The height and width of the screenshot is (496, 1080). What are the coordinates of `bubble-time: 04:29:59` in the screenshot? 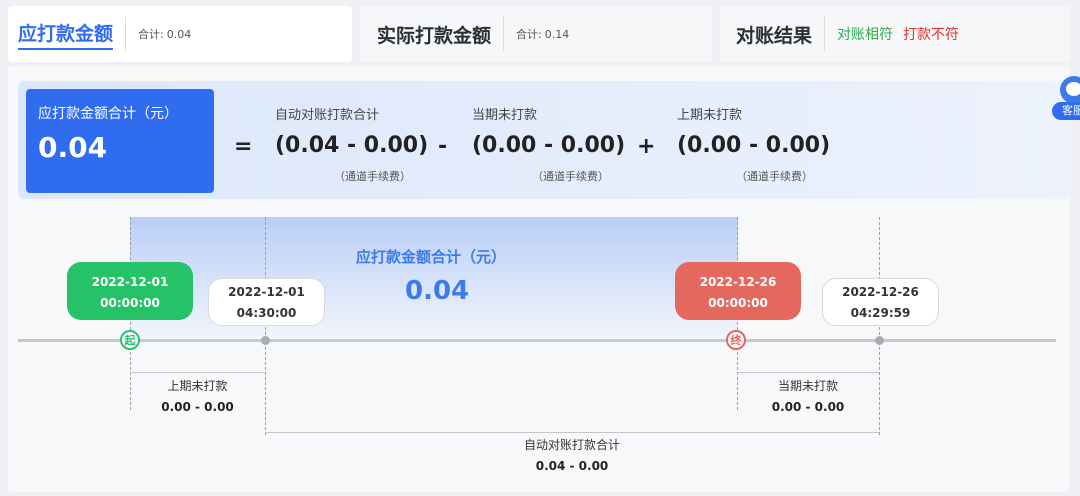 It's located at (880, 313).